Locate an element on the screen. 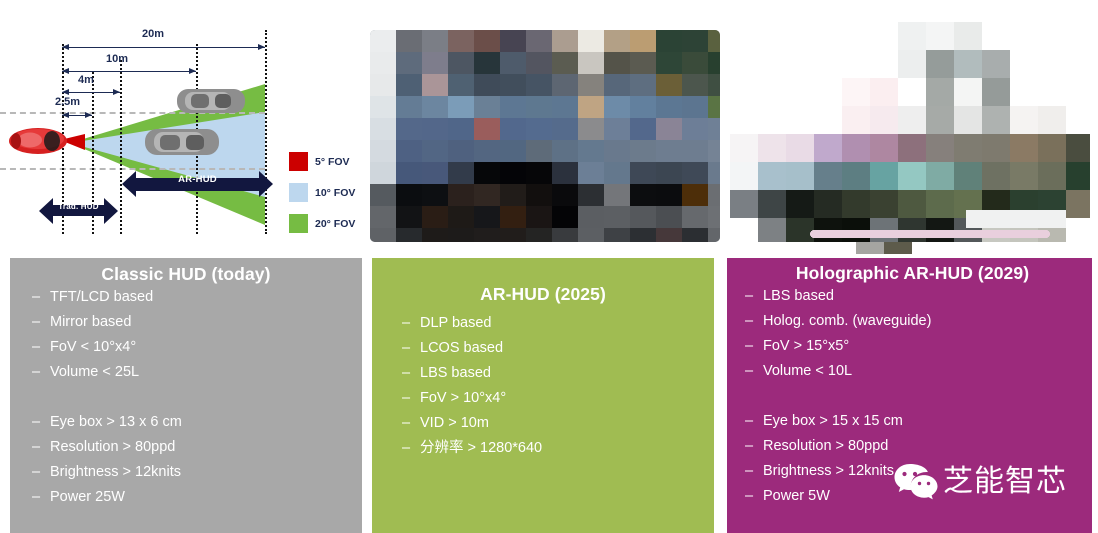  legend-swatch-20deg is located at coordinates (298, 223).